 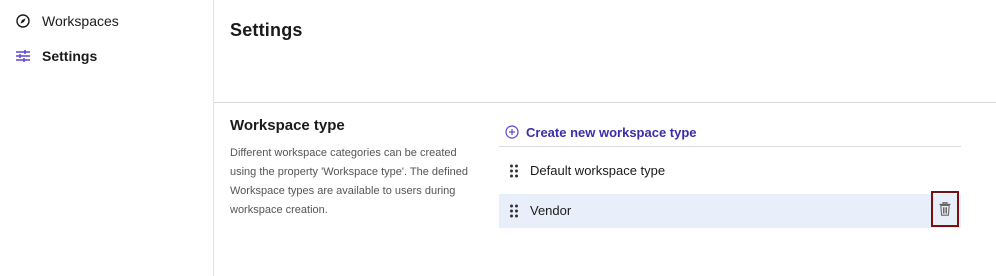 I want to click on sidebar-item-settings: Settings, so click(x=106, y=56).